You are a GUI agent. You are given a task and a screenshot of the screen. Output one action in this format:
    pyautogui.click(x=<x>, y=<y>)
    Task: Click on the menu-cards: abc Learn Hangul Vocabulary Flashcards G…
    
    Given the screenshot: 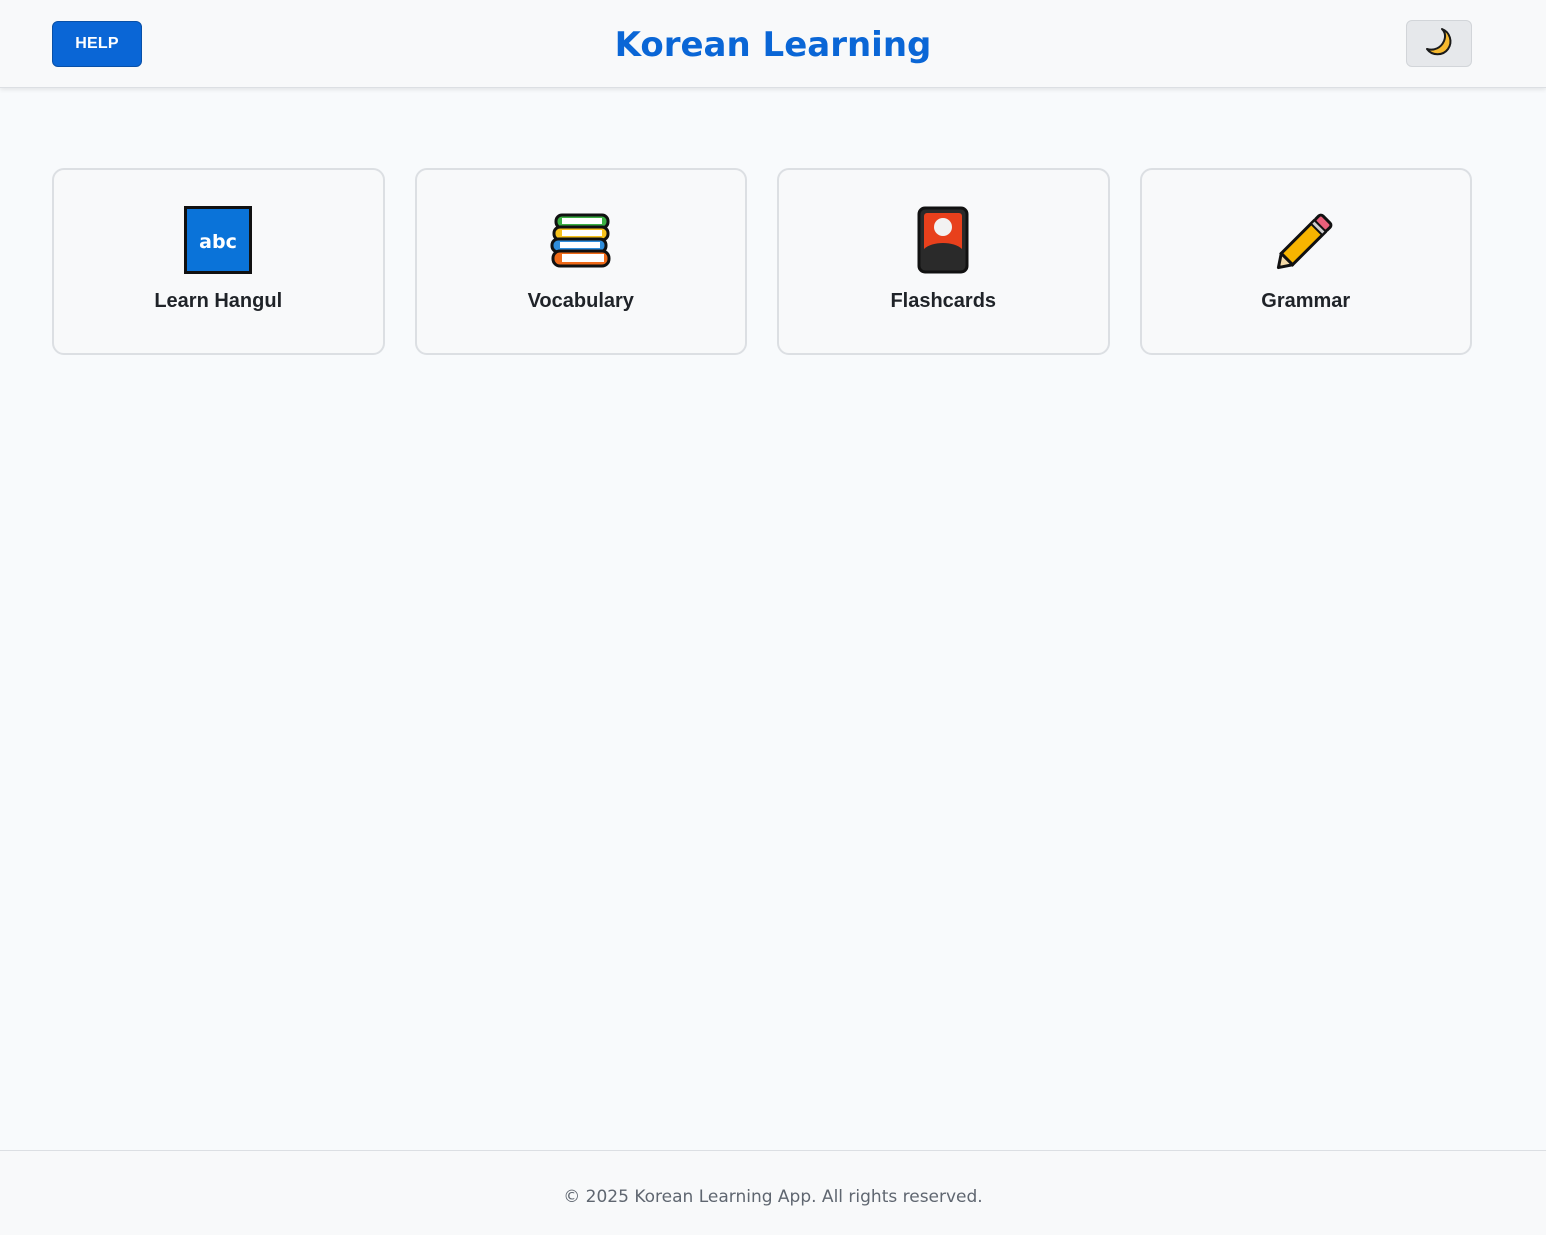 What is the action you would take?
    pyautogui.click(x=762, y=261)
    